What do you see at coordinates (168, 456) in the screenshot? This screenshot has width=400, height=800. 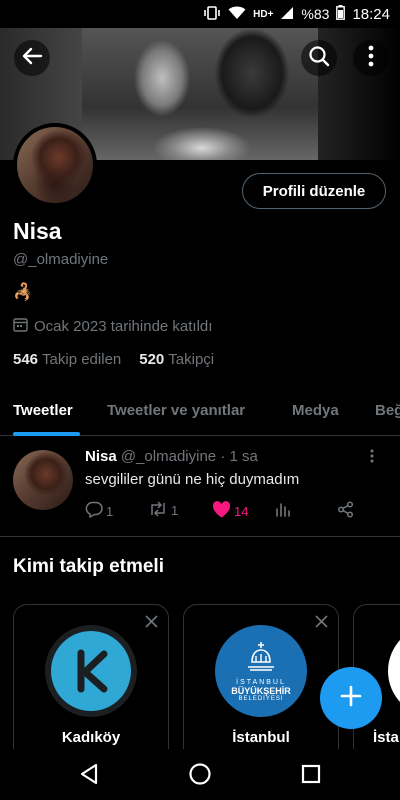 I see `tweet-author-handle: @_olmadiyine` at bounding box center [168, 456].